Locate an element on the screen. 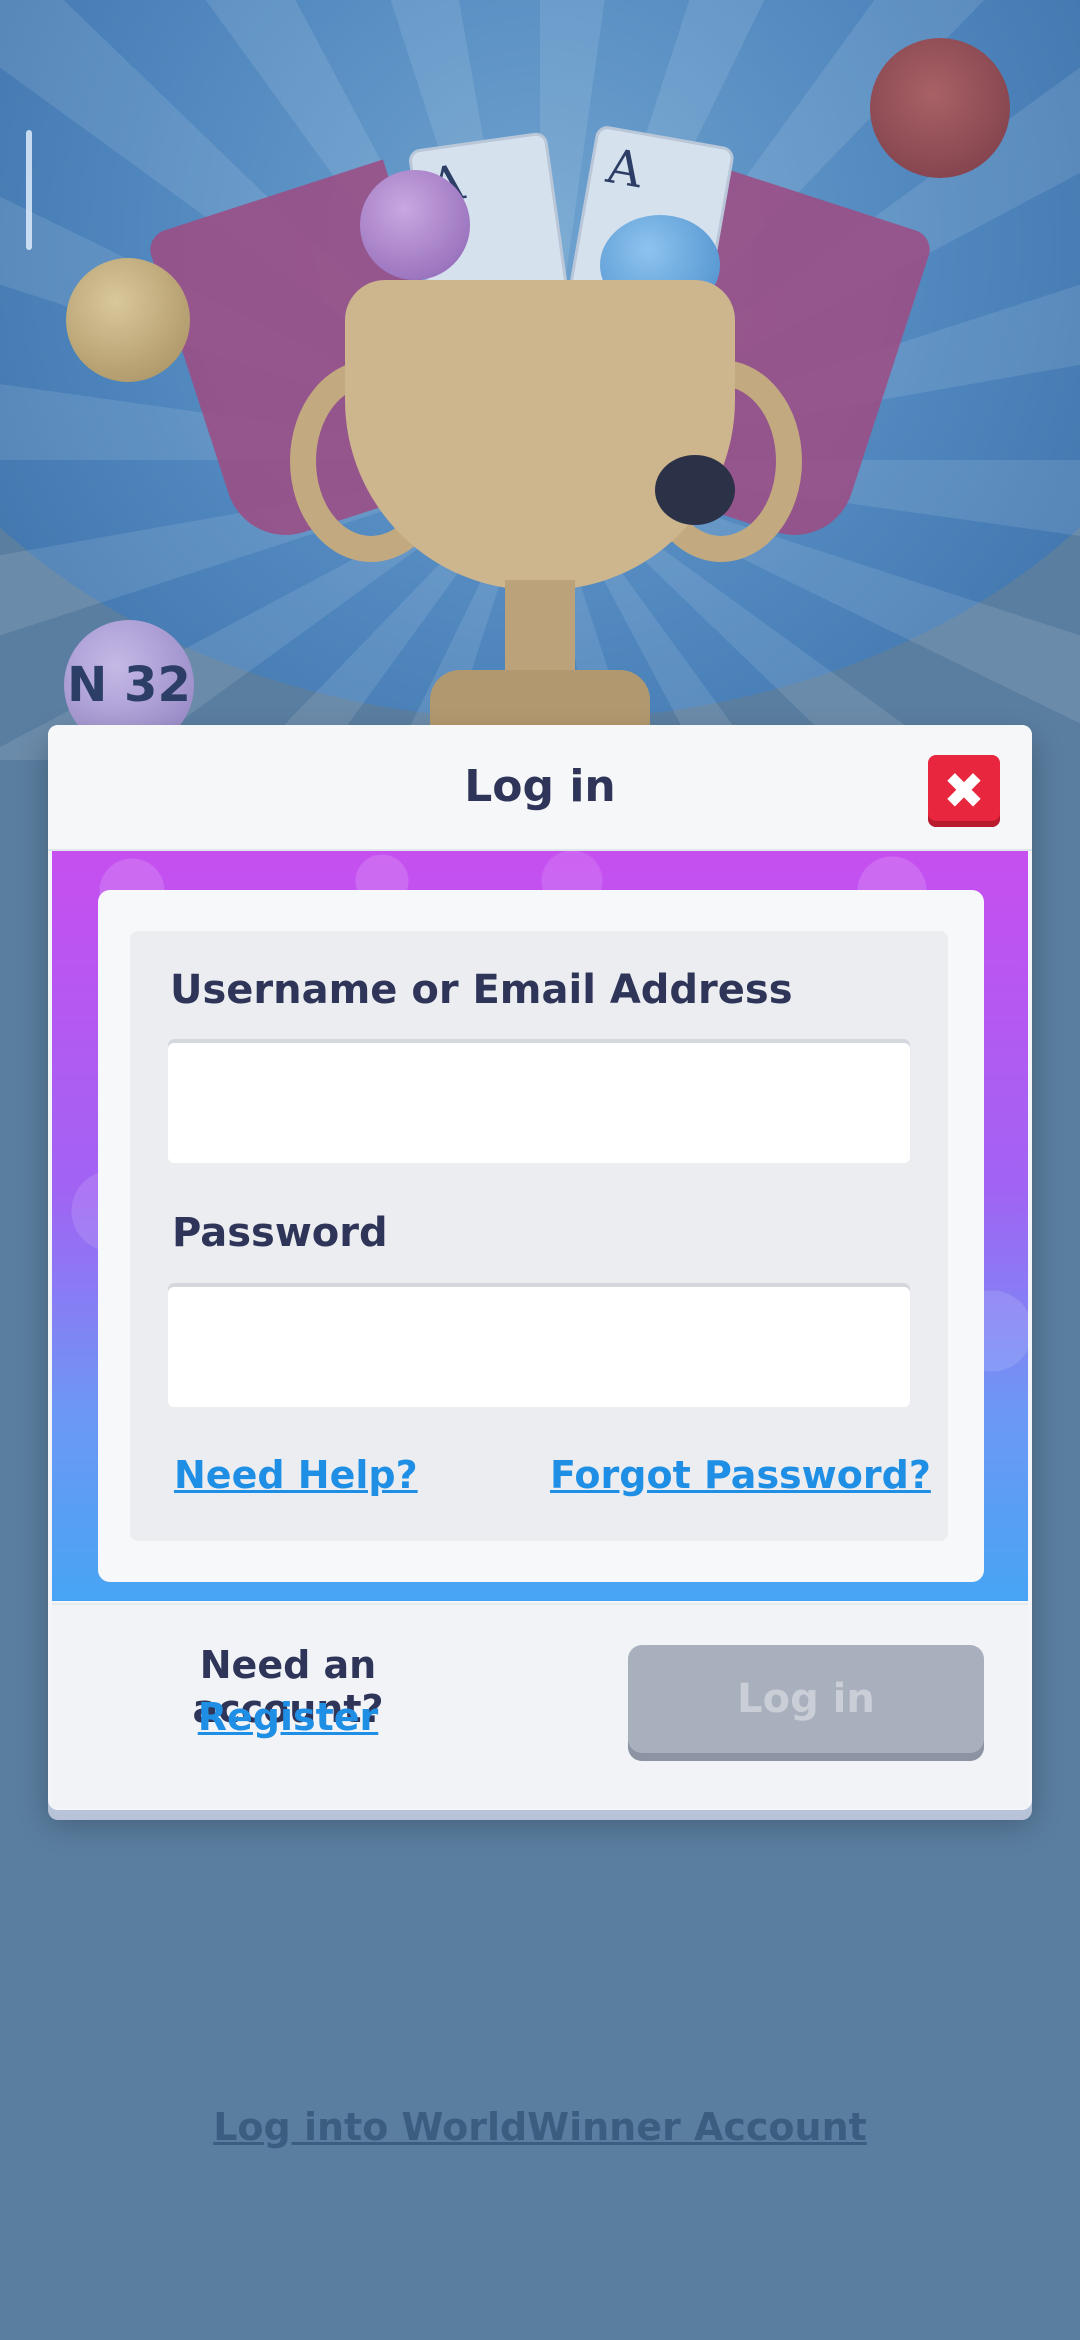 The height and width of the screenshot is (2340, 1080). password-label: Password is located at coordinates (280, 1233).